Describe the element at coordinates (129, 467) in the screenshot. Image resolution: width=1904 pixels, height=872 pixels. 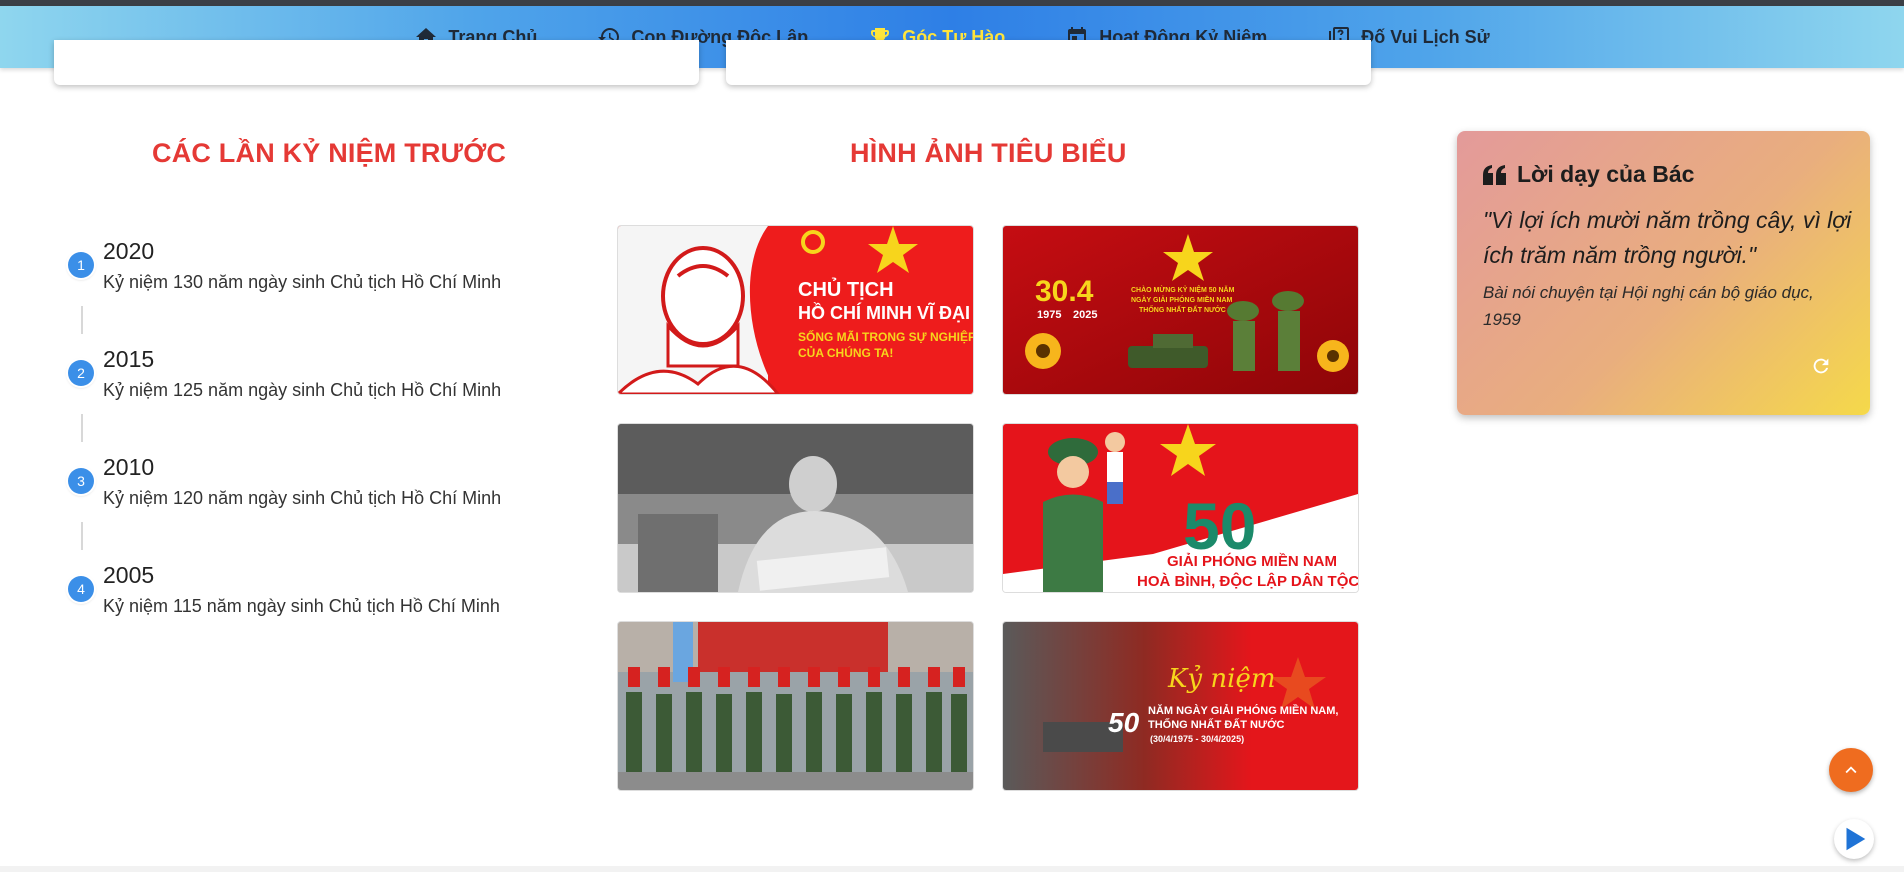
I see `timeline-year: 2010` at that location.